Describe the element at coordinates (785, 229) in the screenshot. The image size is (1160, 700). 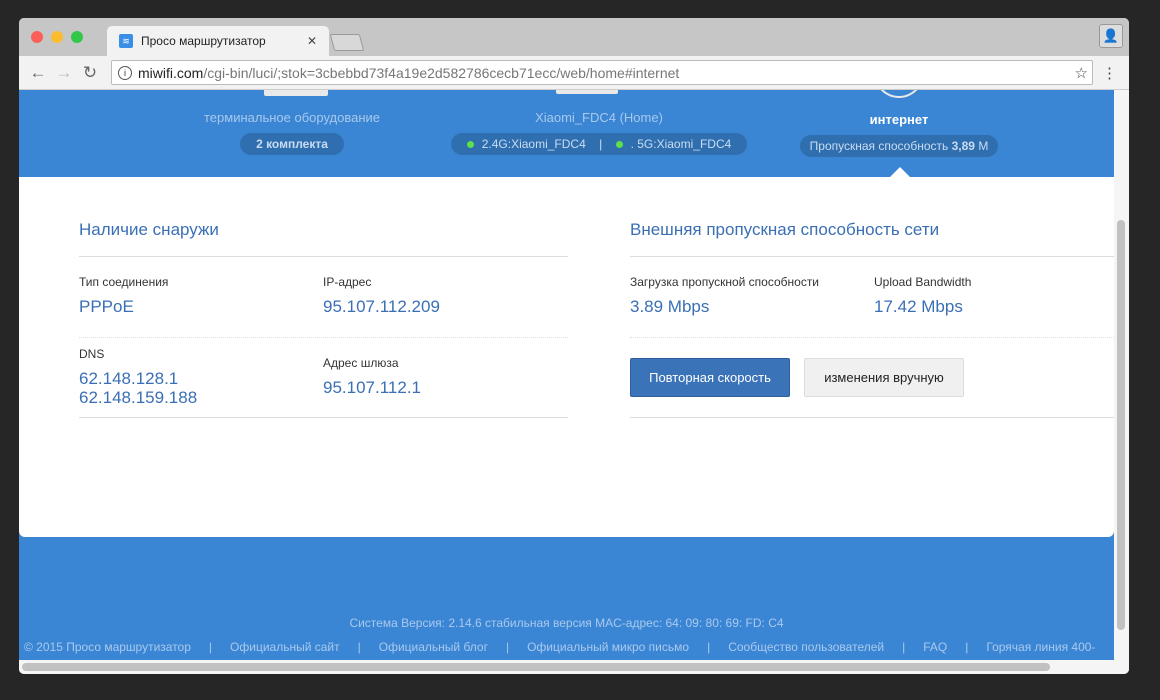
I see `bandwidth-title: Внешняя пропускная способность сети` at that location.